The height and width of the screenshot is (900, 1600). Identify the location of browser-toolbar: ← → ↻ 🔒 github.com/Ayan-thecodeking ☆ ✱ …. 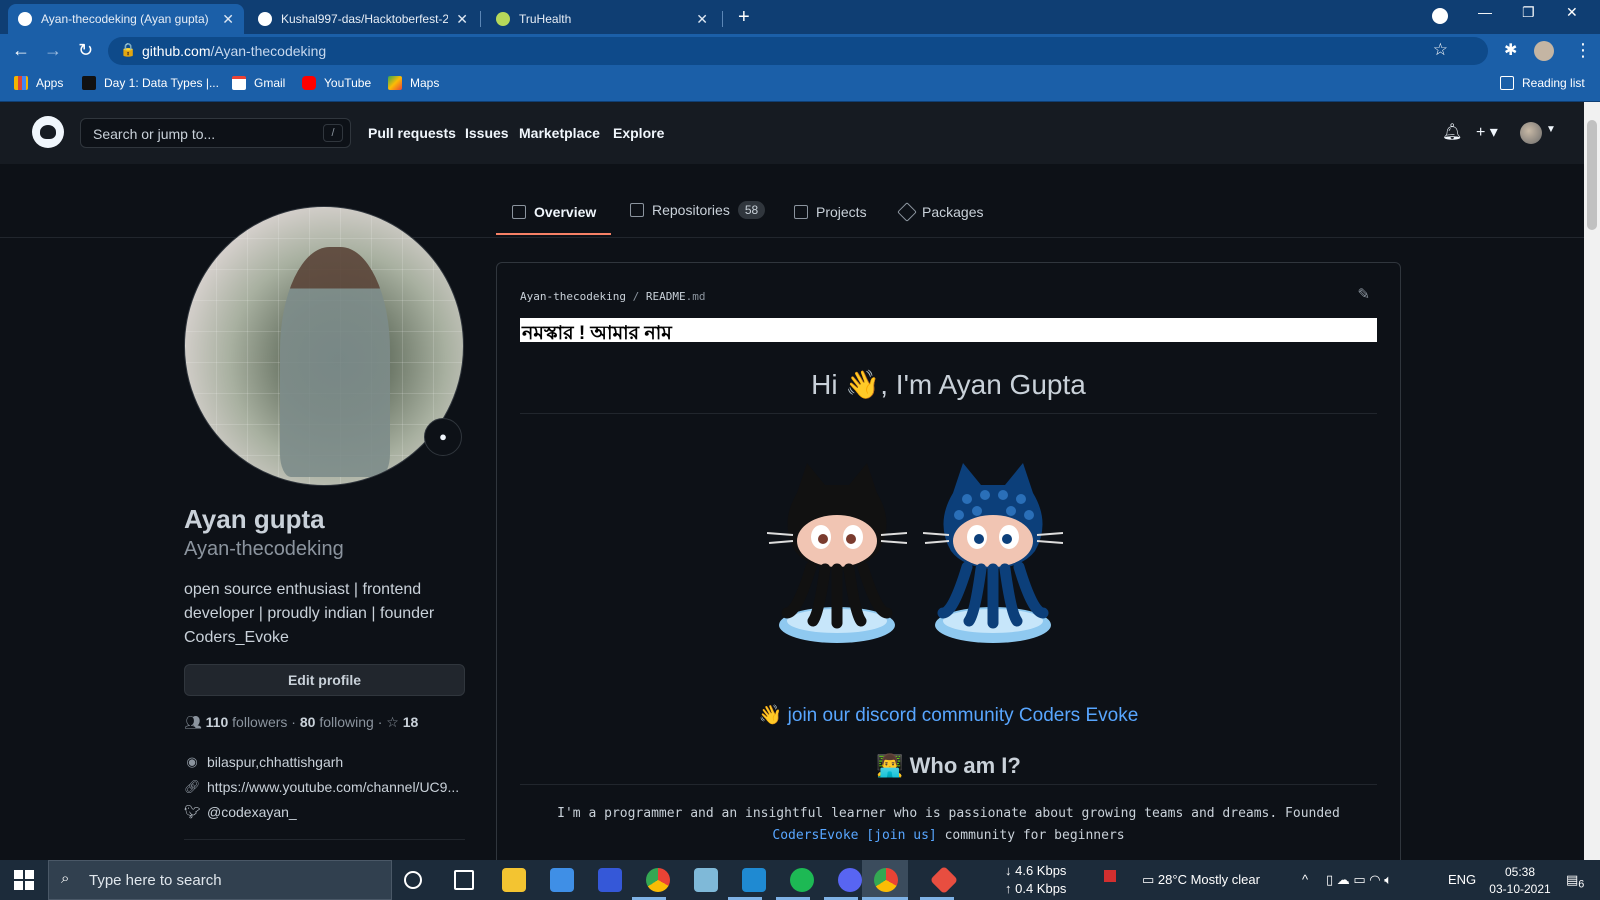
(800, 51).